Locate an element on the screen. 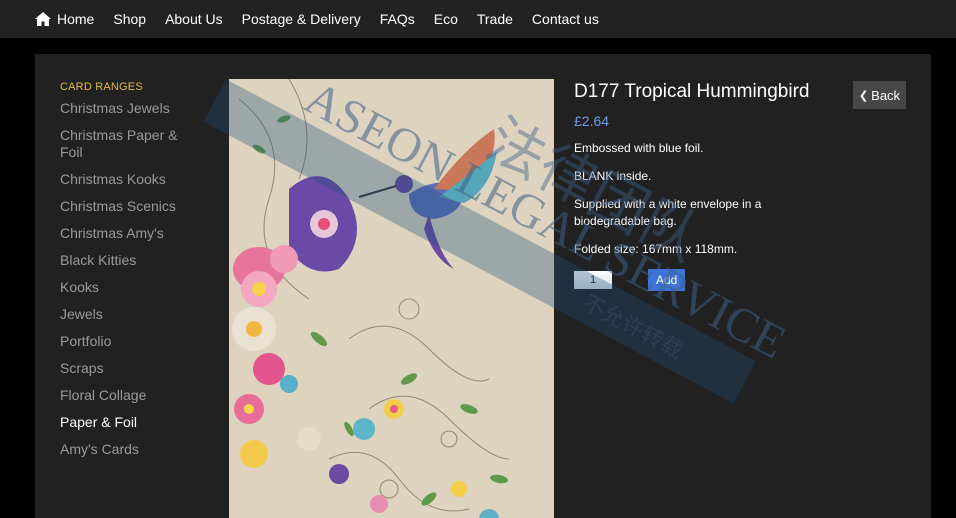  nav-trade: Trade is located at coordinates (495, 19).